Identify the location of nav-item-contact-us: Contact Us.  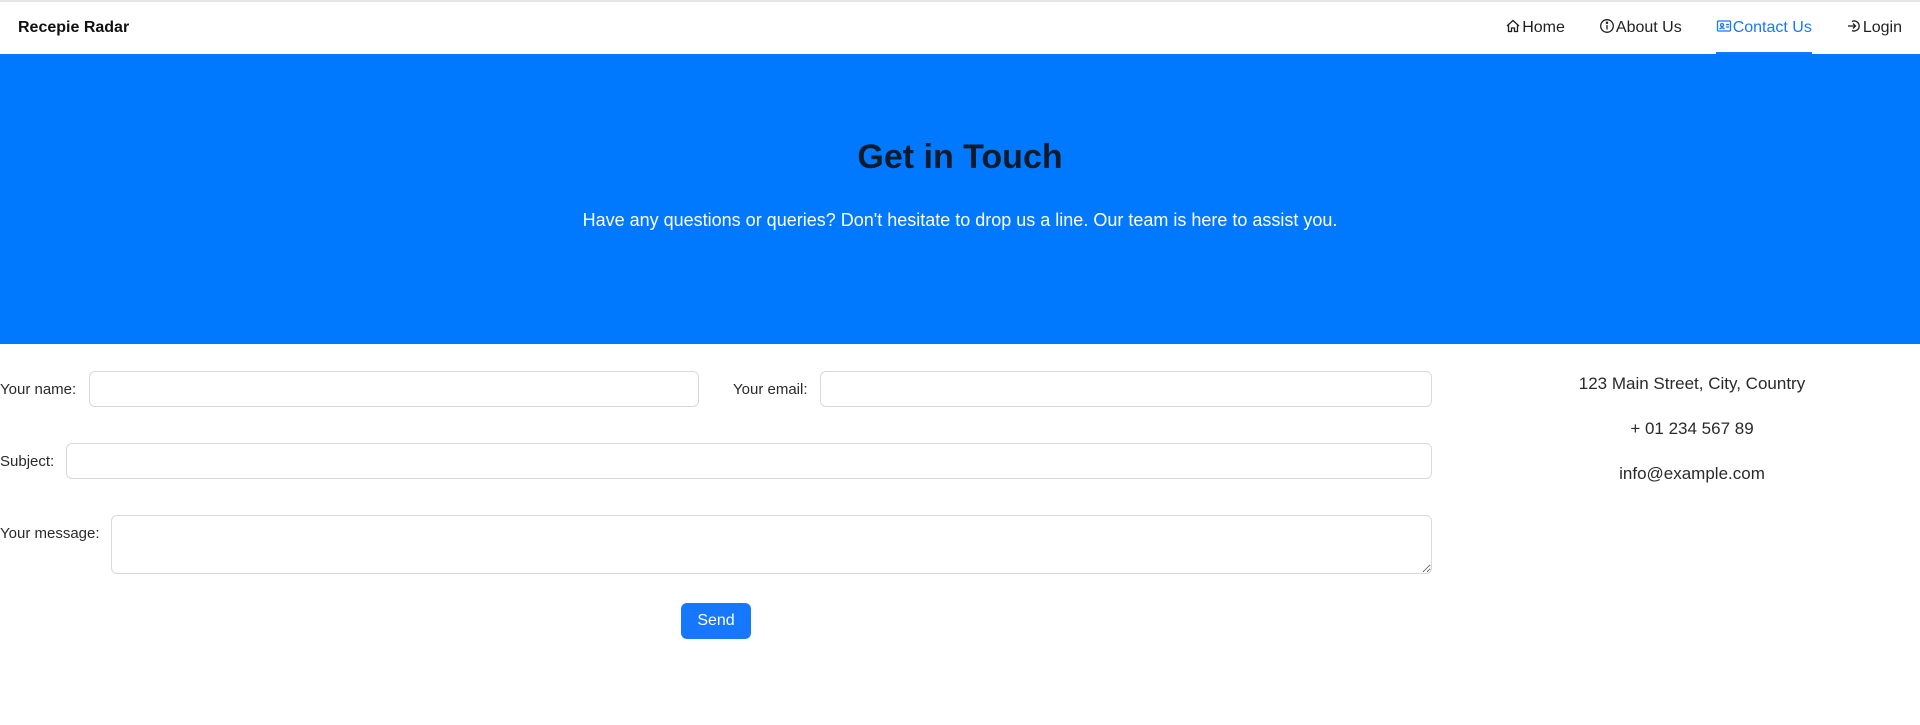
(1763, 28).